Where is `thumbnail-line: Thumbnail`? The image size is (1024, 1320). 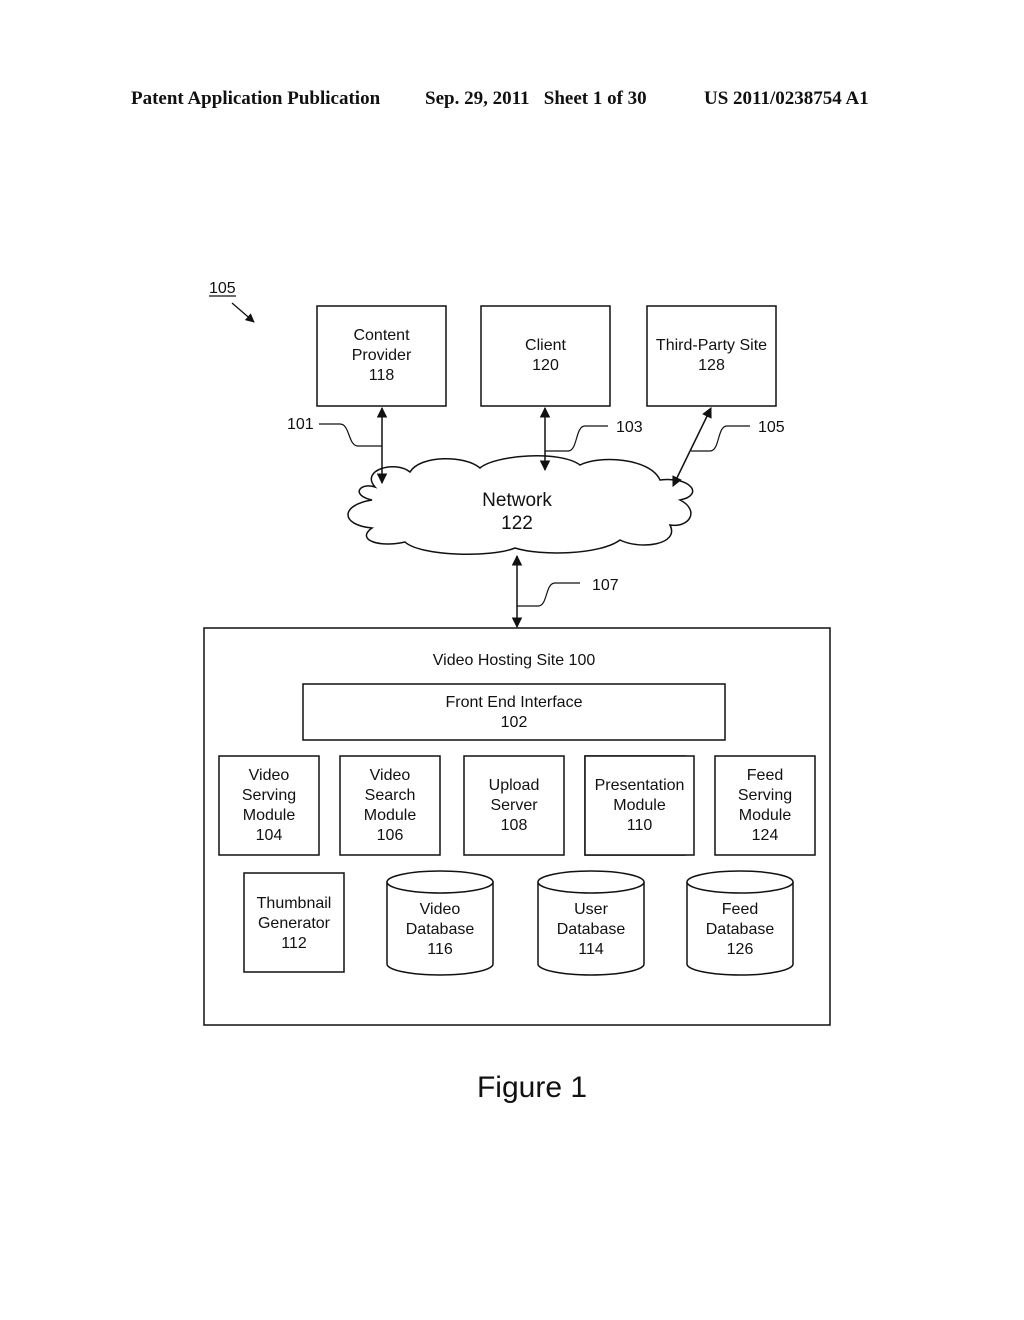
thumbnail-line: Thumbnail is located at coordinates (294, 903).